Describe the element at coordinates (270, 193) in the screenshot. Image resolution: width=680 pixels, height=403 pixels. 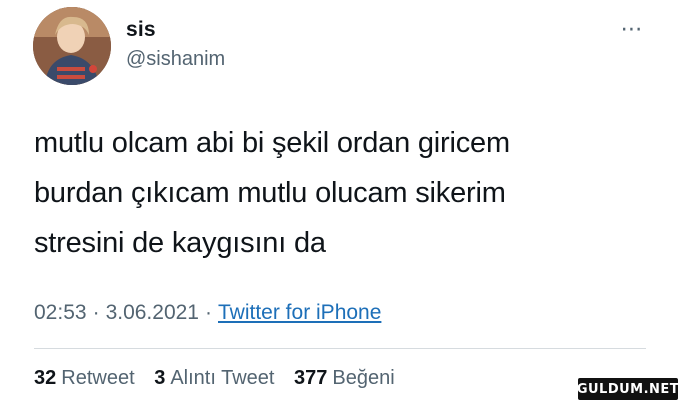
I see `tweet-text-line: burdan çıkıcam mutlu olucam sikerim` at that location.